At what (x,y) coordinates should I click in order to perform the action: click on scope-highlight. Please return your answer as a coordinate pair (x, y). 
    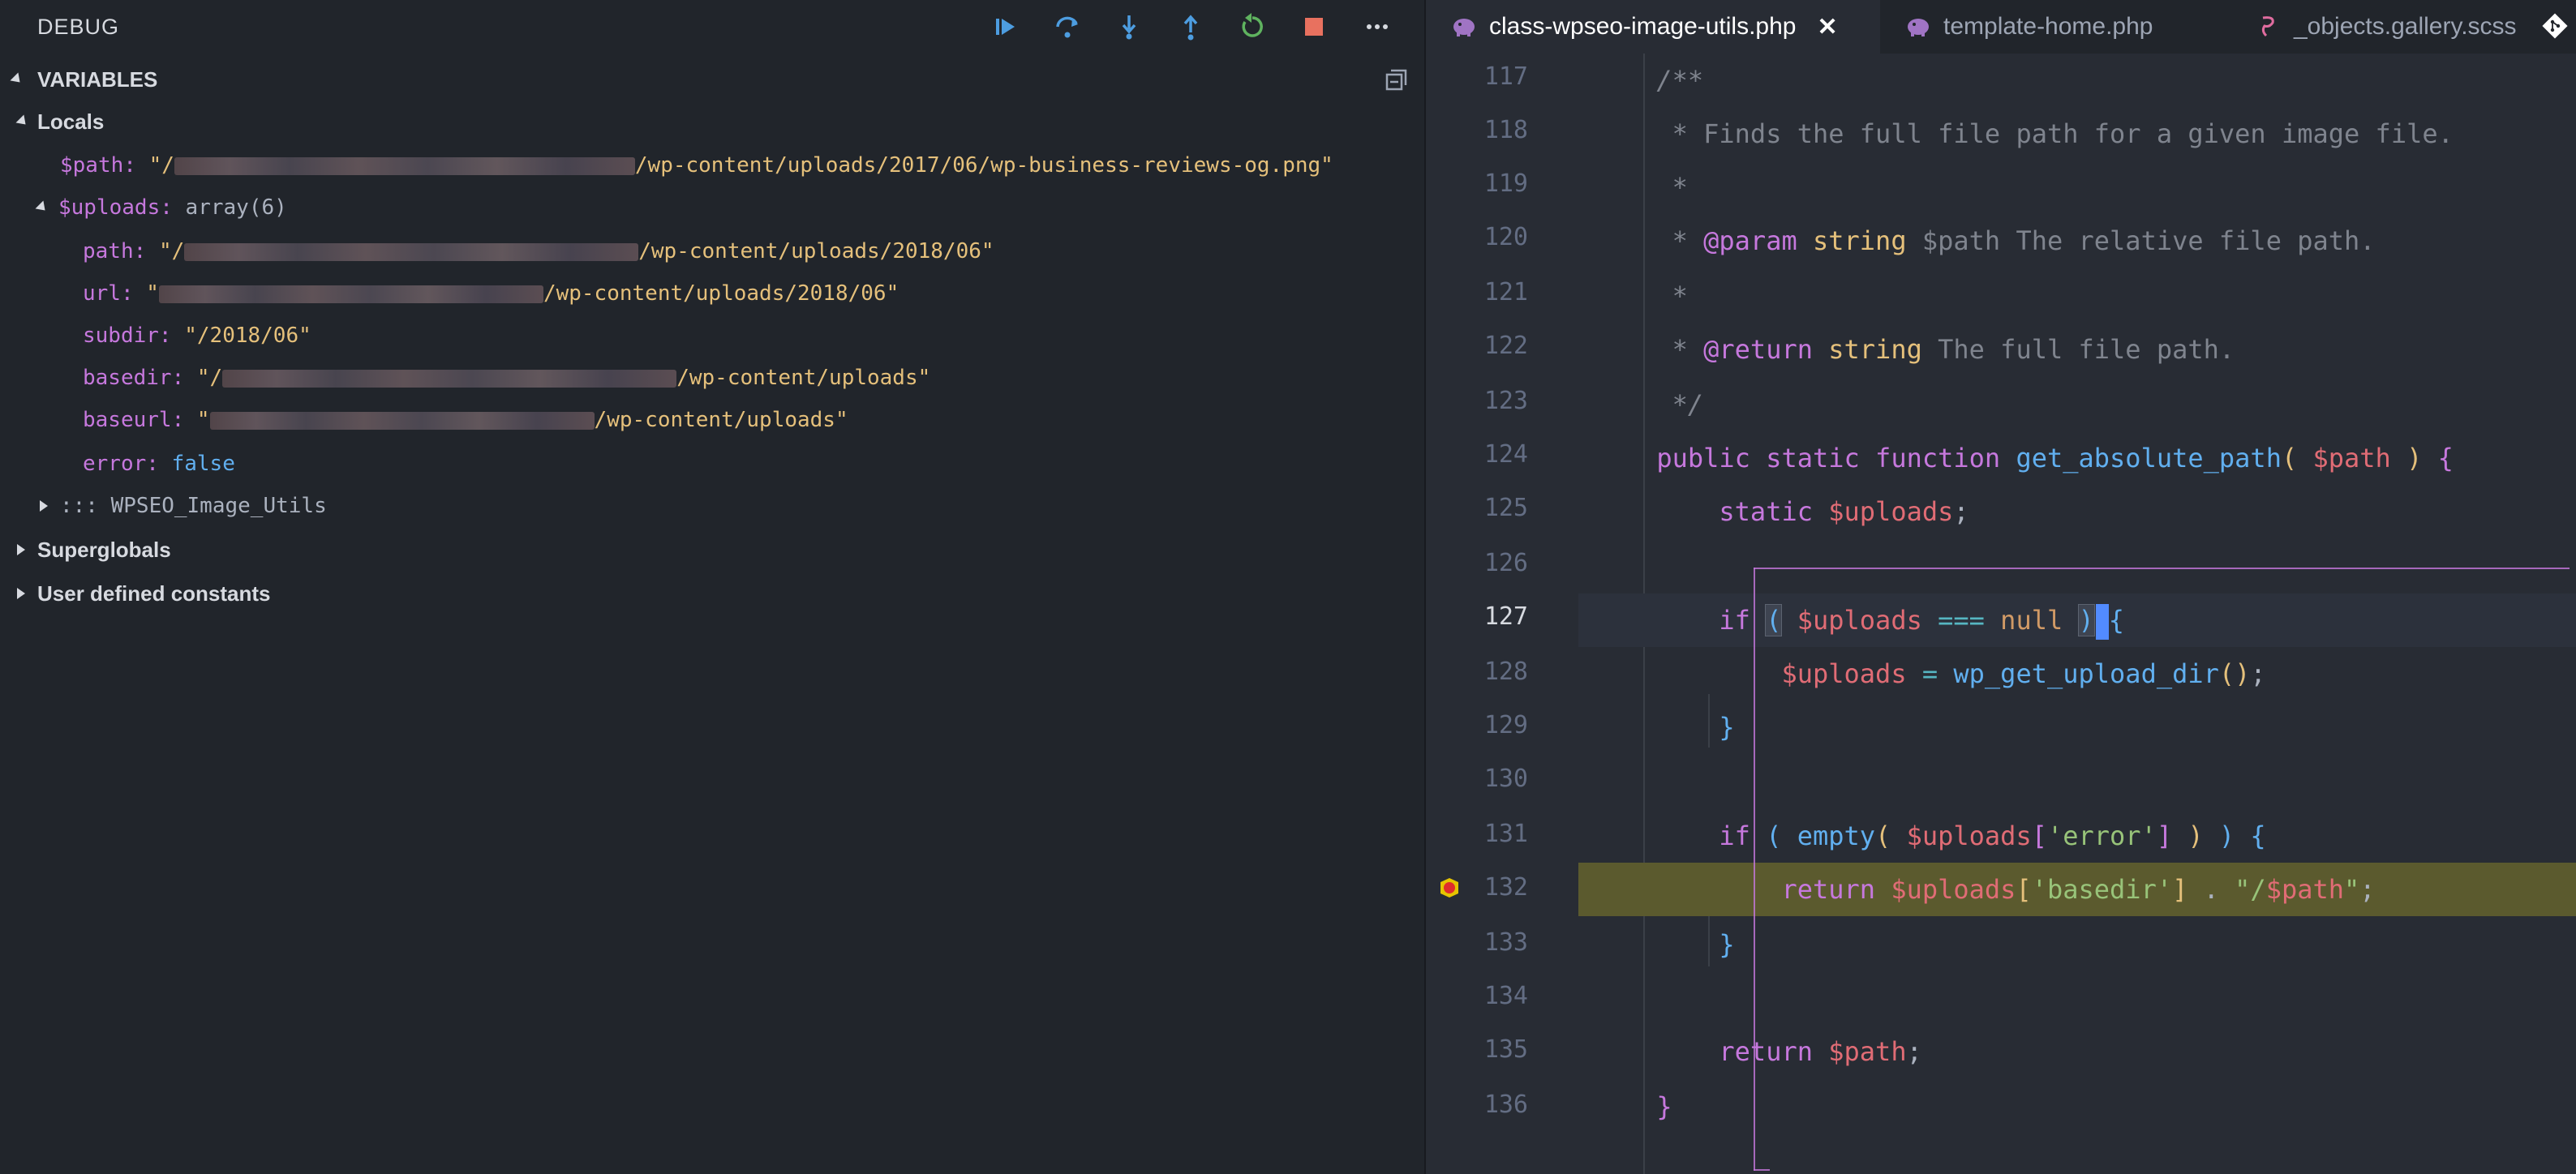
    Looking at the image, I should click on (1762, 1170).